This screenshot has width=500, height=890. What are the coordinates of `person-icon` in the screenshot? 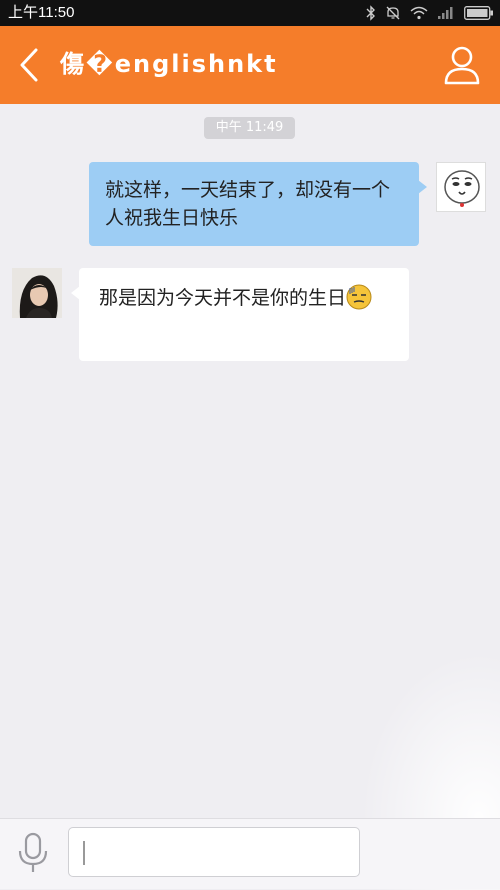 It's located at (462, 65).